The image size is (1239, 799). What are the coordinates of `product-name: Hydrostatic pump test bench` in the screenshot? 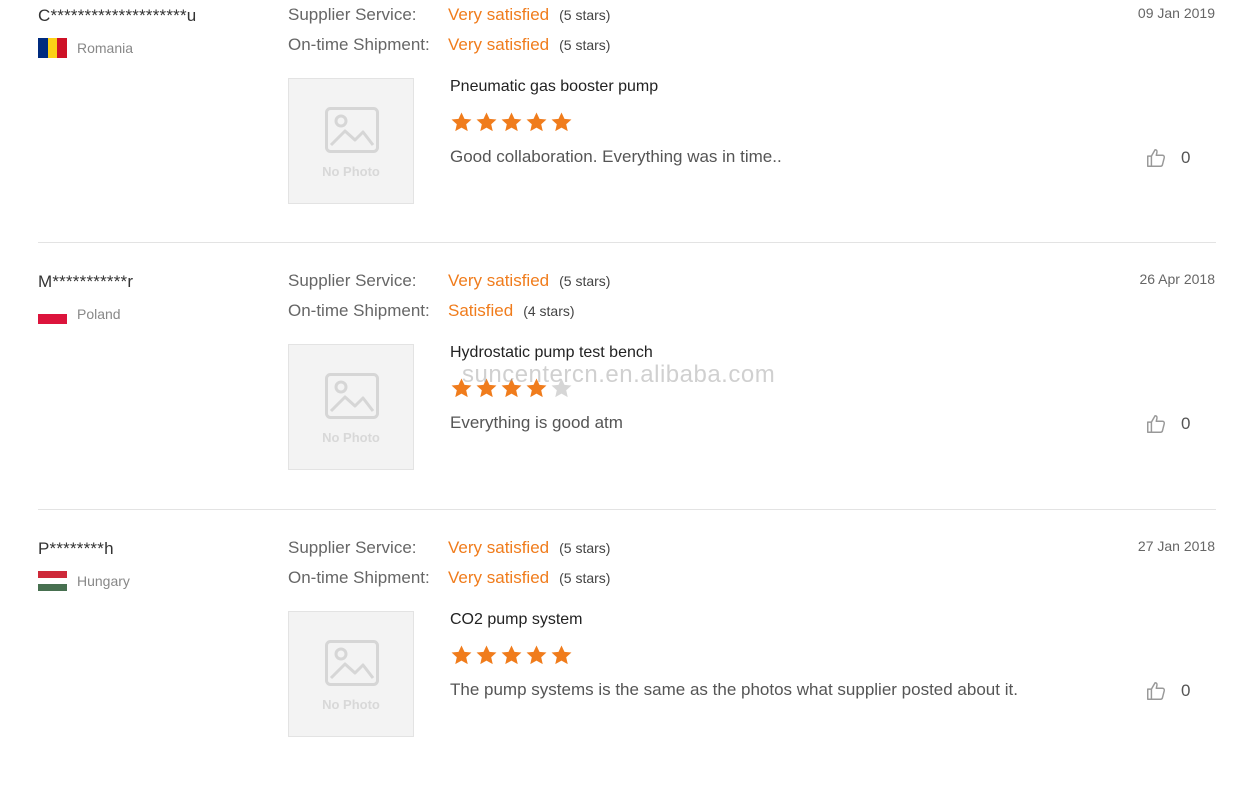 It's located at (551, 353).